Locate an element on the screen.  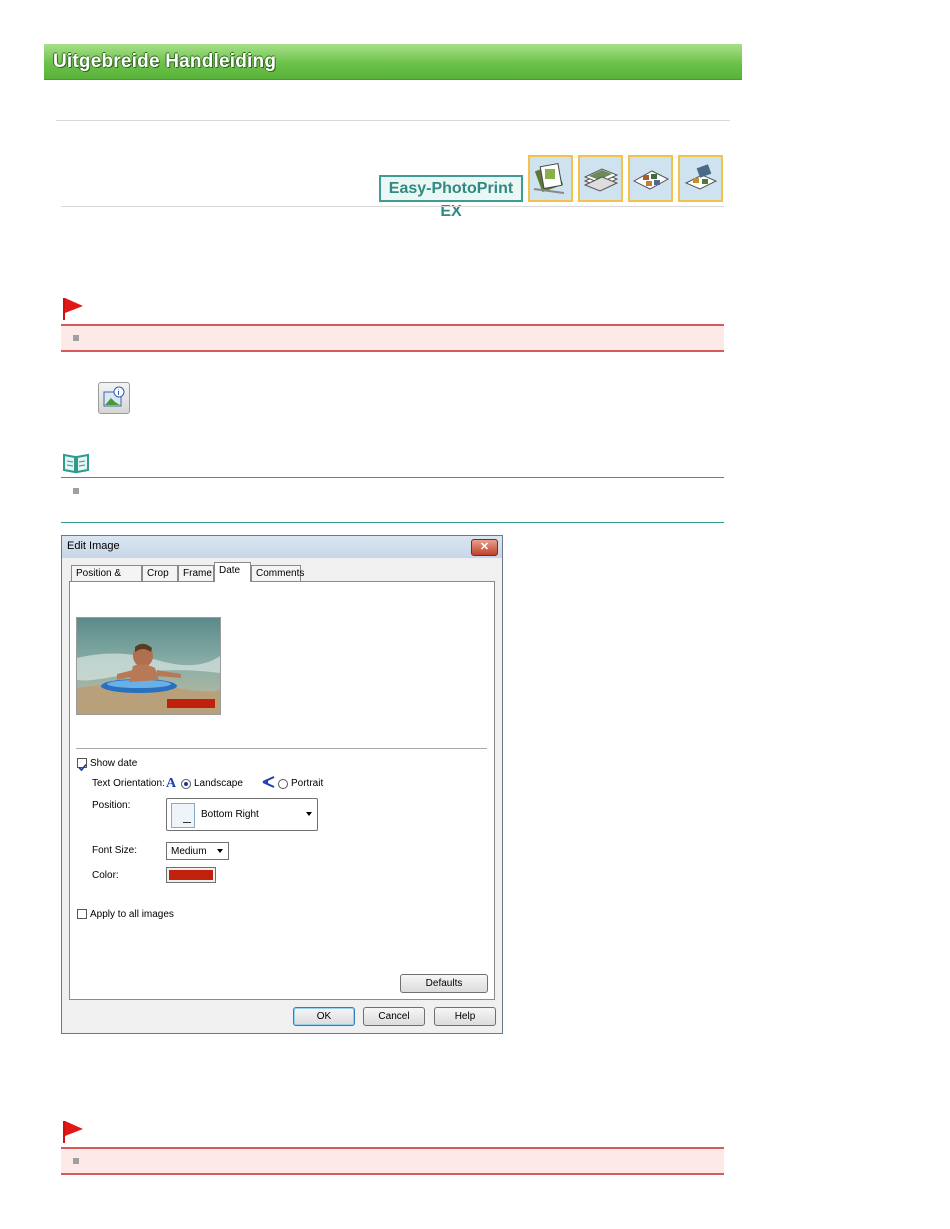
portrait-radio is located at coordinates (283, 784).